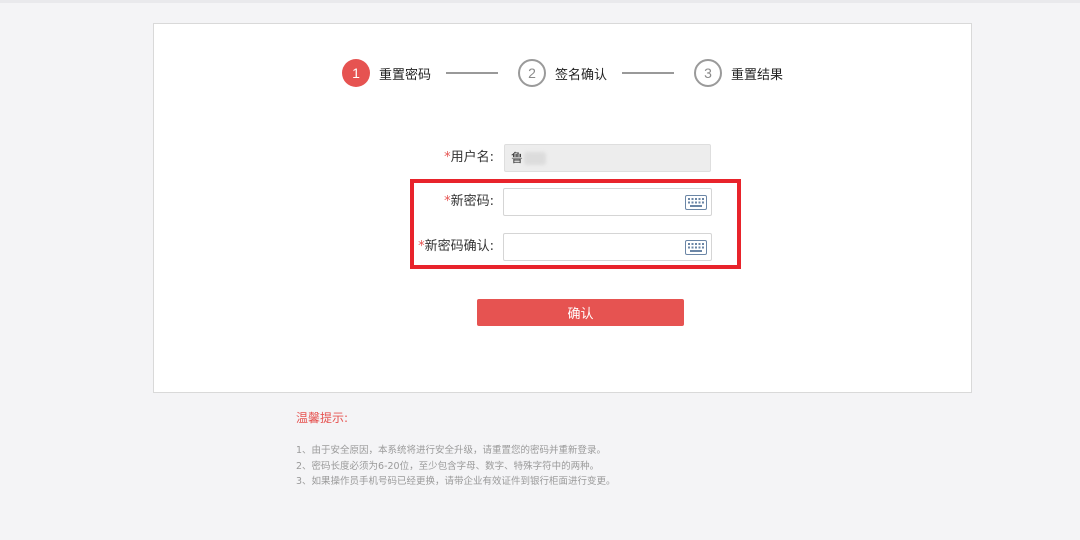 The width and height of the screenshot is (1080, 540). I want to click on step-reset-password: 1 重置密码, so click(386, 73).